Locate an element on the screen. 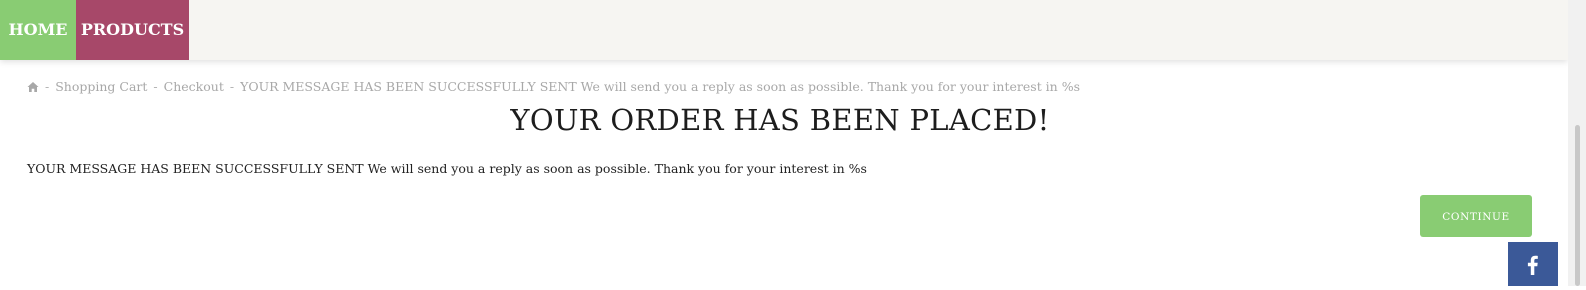 The height and width of the screenshot is (290, 1586). nav-home-link: HOME is located at coordinates (38, 30).